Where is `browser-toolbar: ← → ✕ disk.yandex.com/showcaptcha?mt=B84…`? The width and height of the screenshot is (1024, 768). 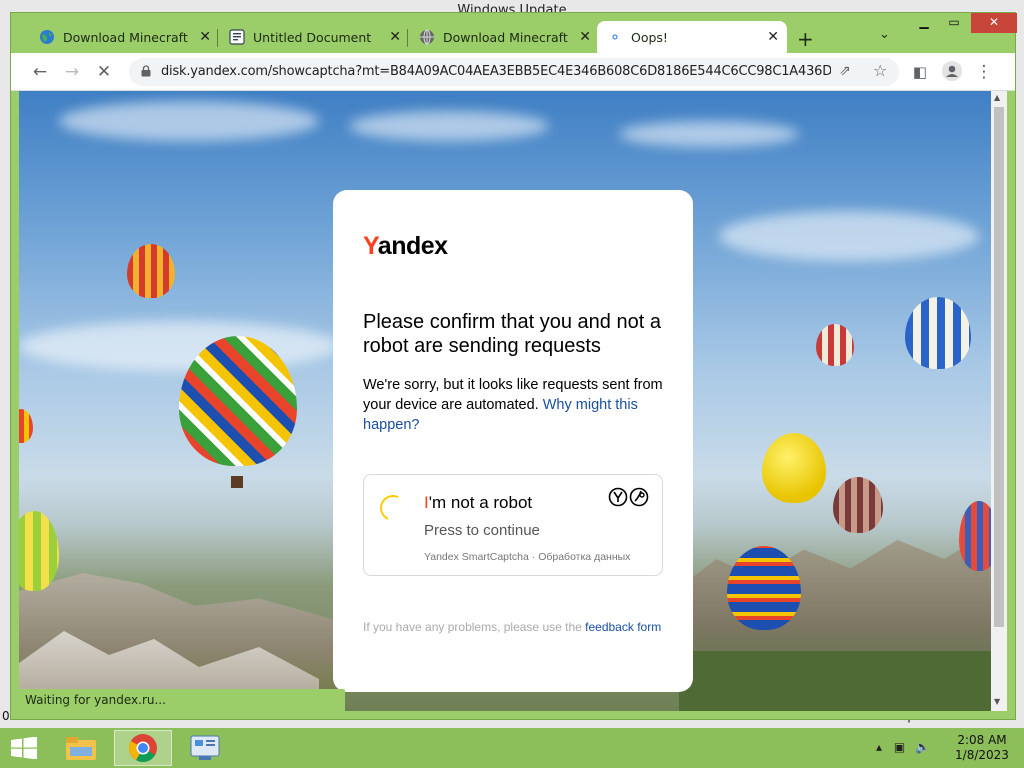 browser-toolbar: ← → ✕ disk.yandex.com/showcaptcha?mt=B84… is located at coordinates (513, 72).